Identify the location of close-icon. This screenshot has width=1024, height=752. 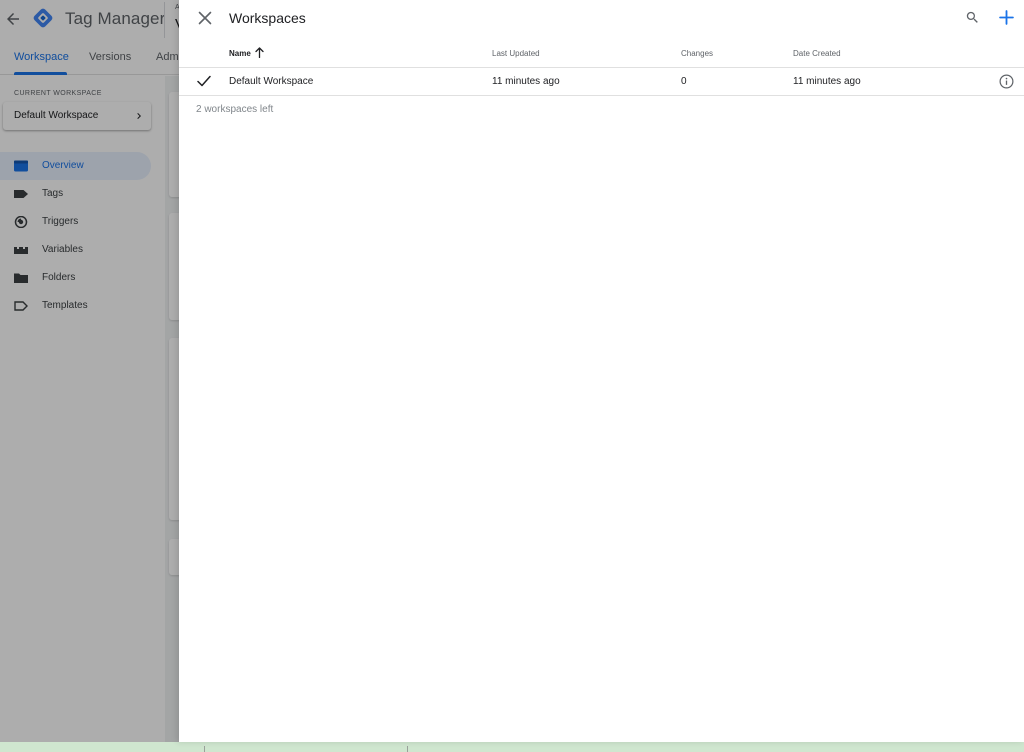
(205, 18).